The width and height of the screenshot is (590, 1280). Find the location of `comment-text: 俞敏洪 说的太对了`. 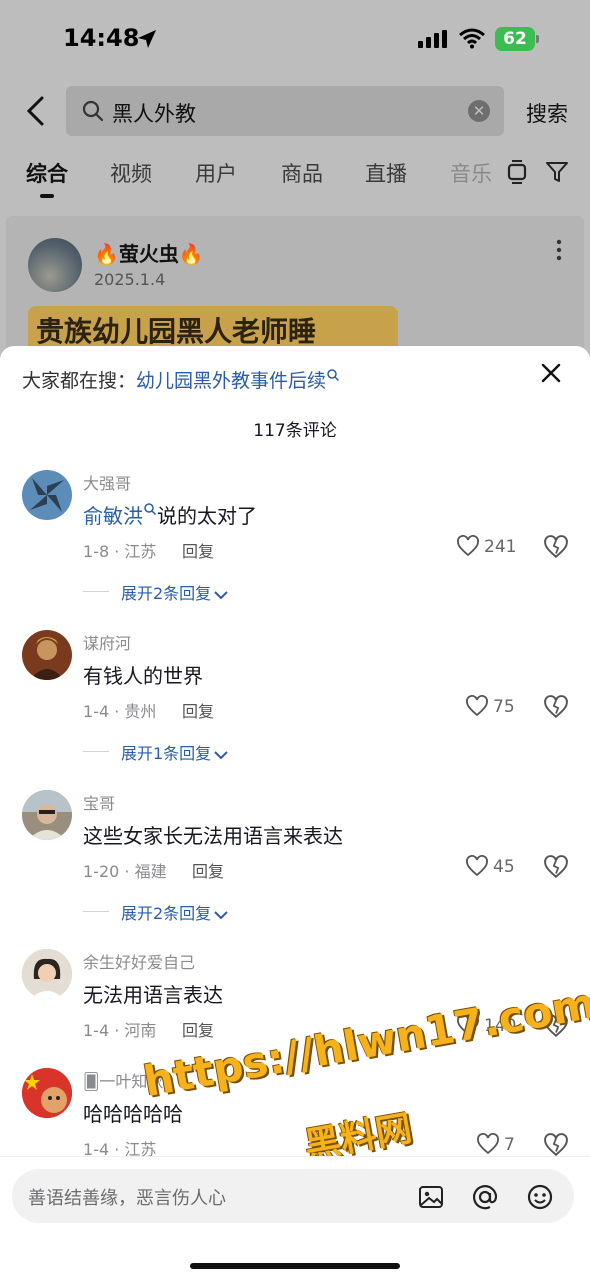

comment-text: 俞敏洪 说的太对了 is located at coordinates (170, 514).